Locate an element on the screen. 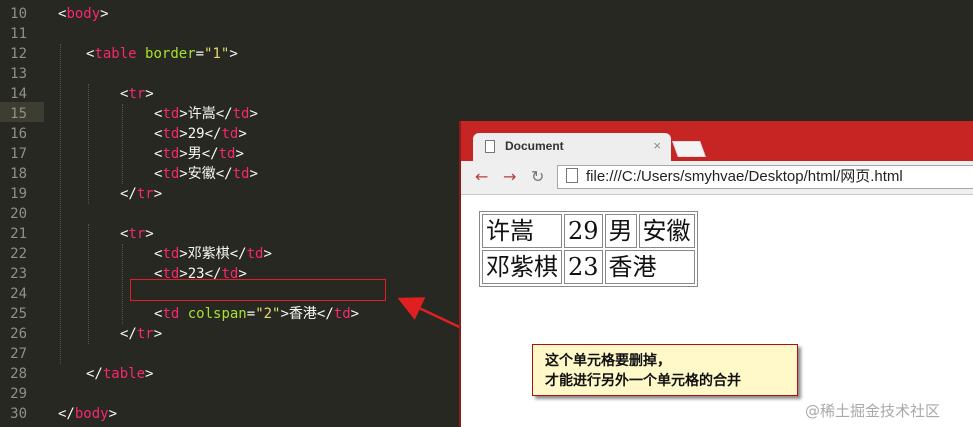 The height and width of the screenshot is (427, 973). tab-title: Document is located at coordinates (534, 146).